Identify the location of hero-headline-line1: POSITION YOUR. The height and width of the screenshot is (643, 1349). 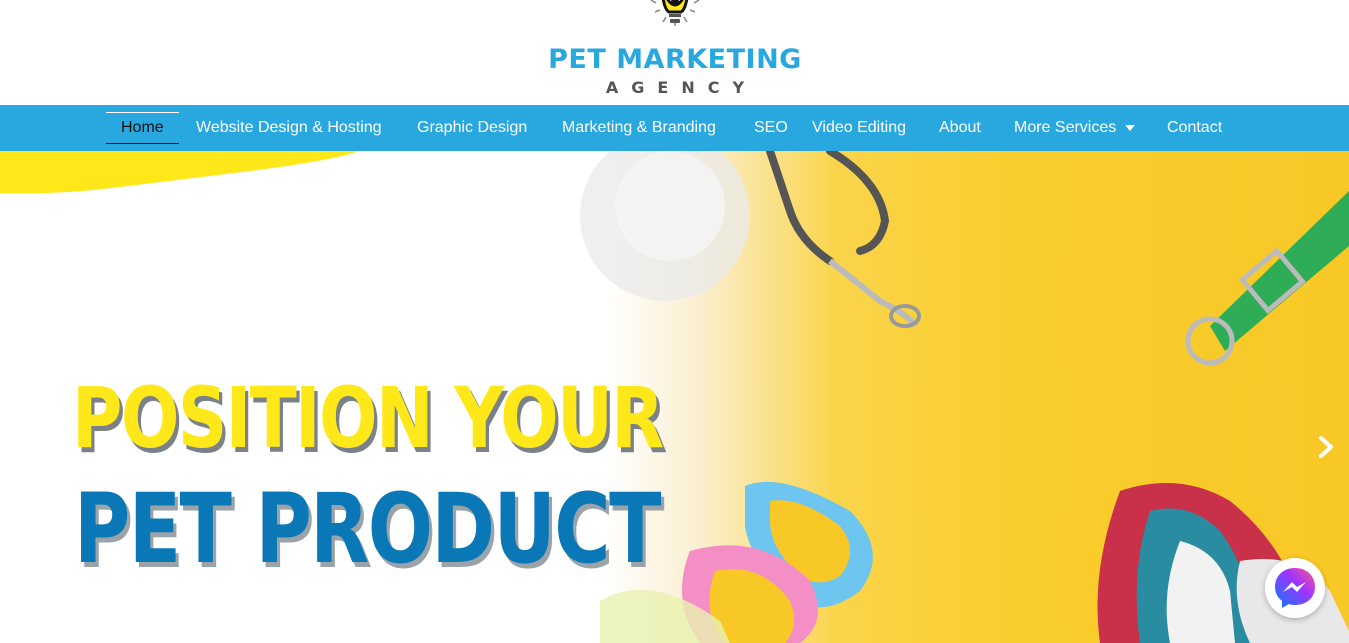
(368, 418).